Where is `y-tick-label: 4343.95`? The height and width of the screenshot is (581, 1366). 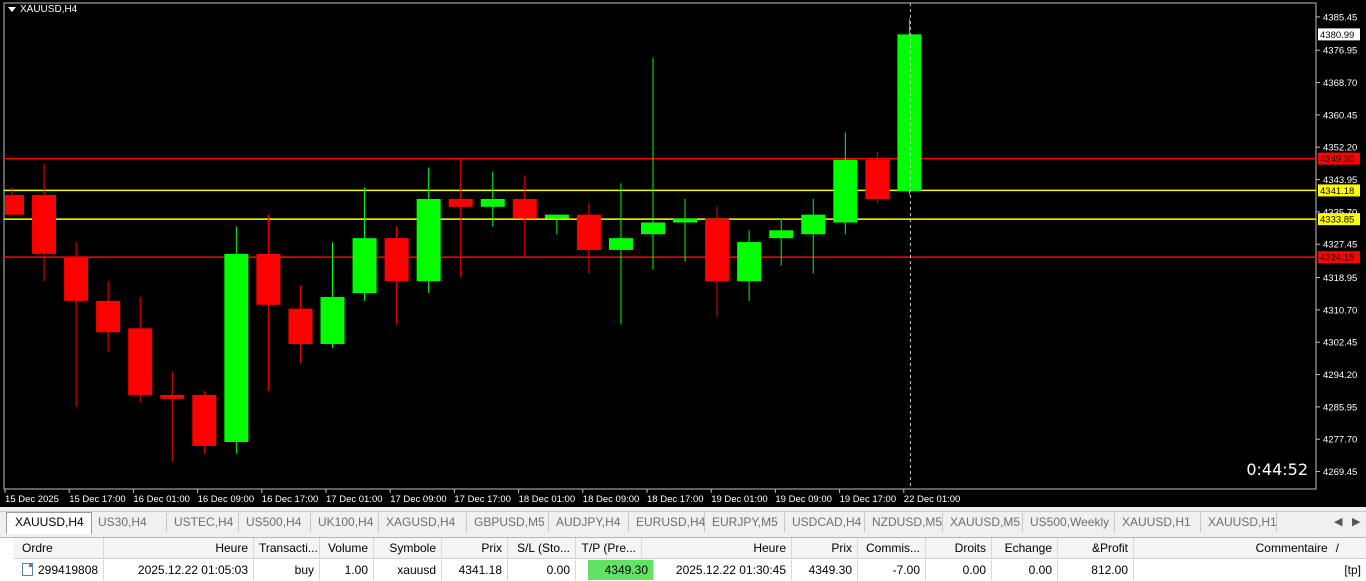
y-tick-label: 4343.95 is located at coordinates (1340, 180).